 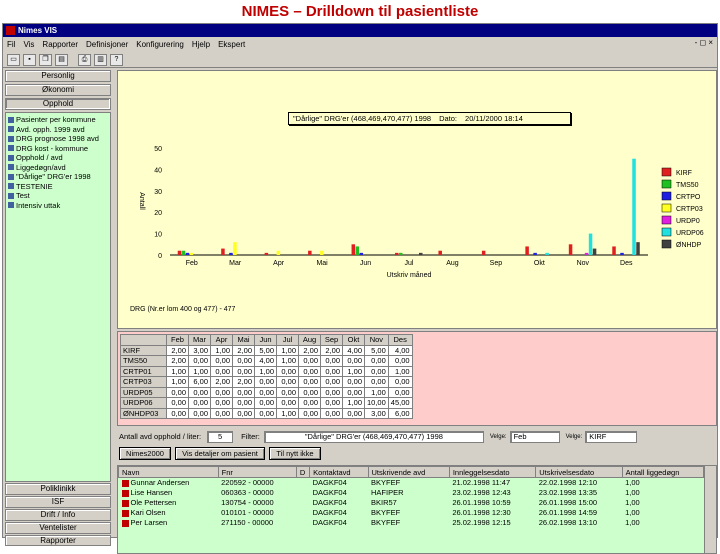 What do you see at coordinates (58, 130) in the screenshot?
I see `tree-item: Avd. opph. 1999 avd` at bounding box center [58, 130].